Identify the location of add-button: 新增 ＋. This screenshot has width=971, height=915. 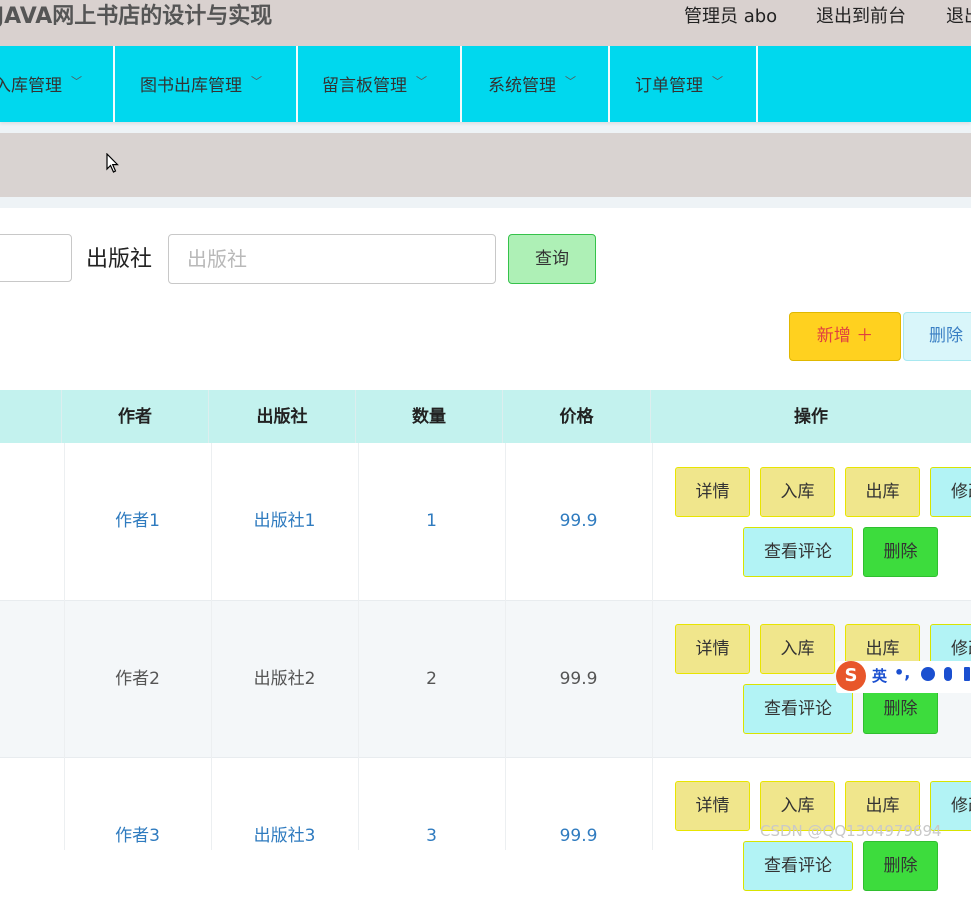
(845, 336).